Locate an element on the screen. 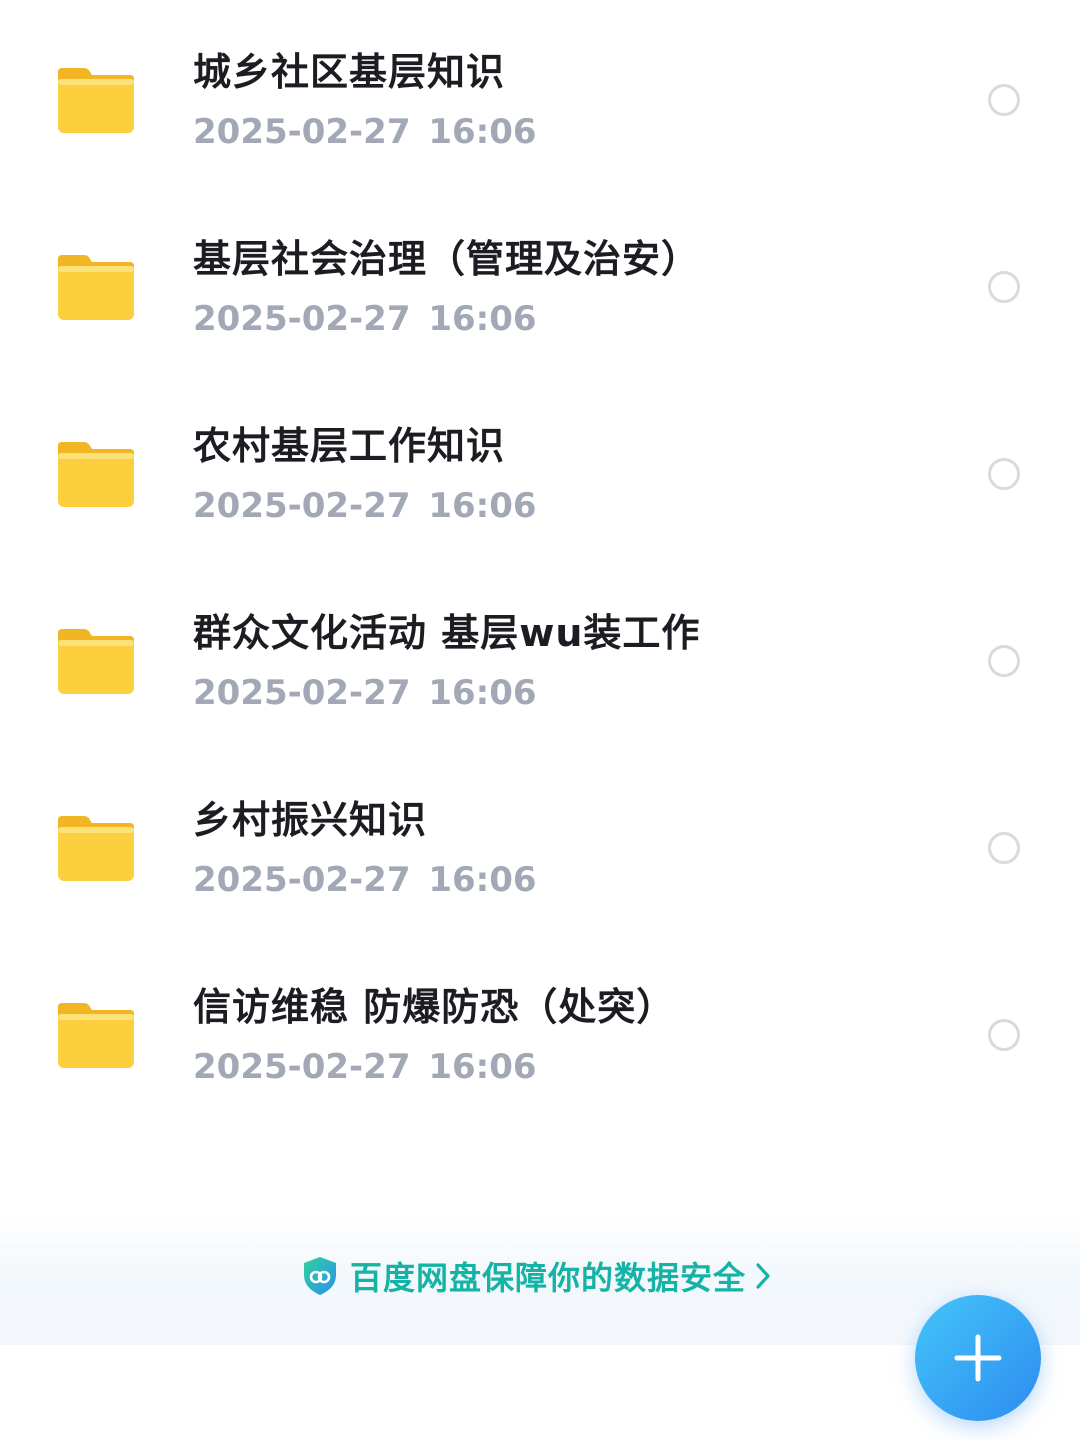  file-name: 农村基层工作知识 is located at coordinates (349, 446).